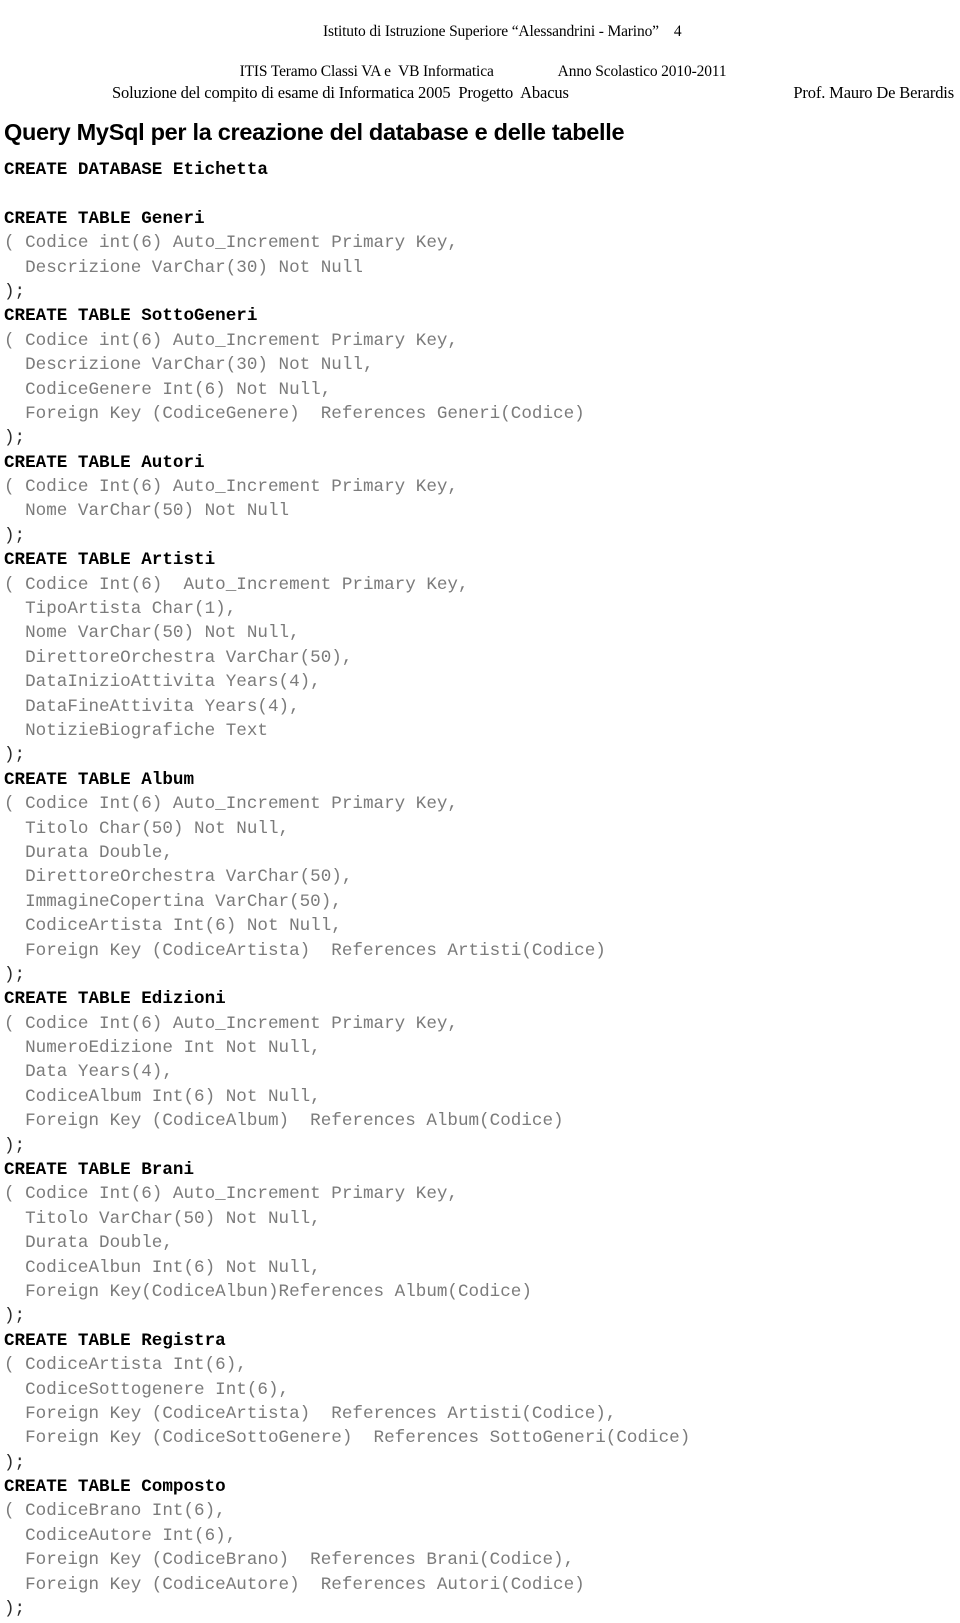  Describe the element at coordinates (147, 1389) in the screenshot. I see `sql-code-line: CodiceSottogenere Int(6),` at that location.